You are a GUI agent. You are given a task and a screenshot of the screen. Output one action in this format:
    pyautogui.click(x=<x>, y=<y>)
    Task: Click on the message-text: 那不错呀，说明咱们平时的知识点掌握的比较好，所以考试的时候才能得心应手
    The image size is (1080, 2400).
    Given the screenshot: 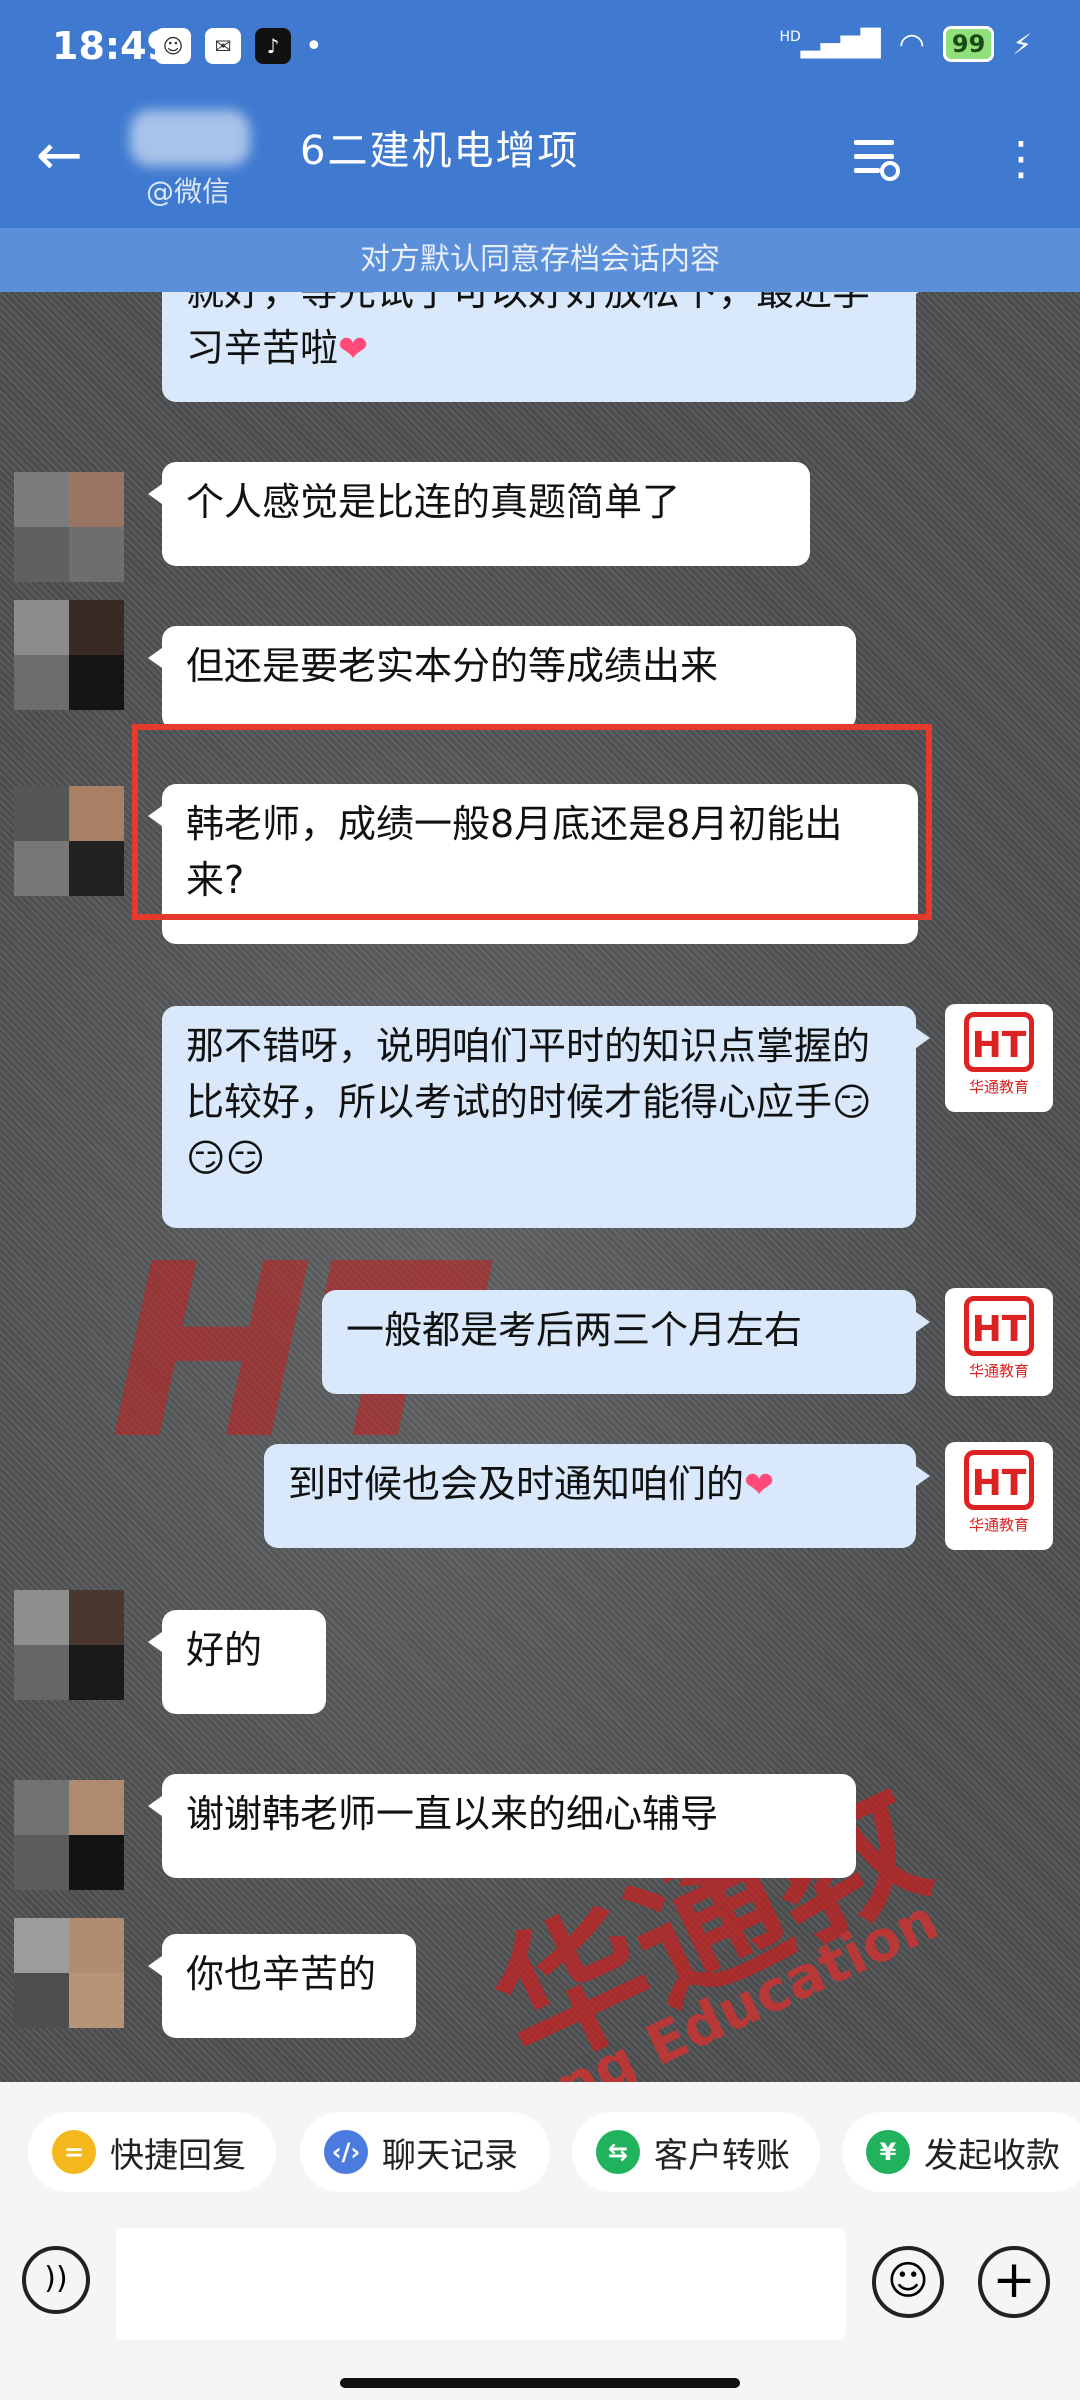 What is the action you would take?
    pyautogui.click(x=528, y=1074)
    